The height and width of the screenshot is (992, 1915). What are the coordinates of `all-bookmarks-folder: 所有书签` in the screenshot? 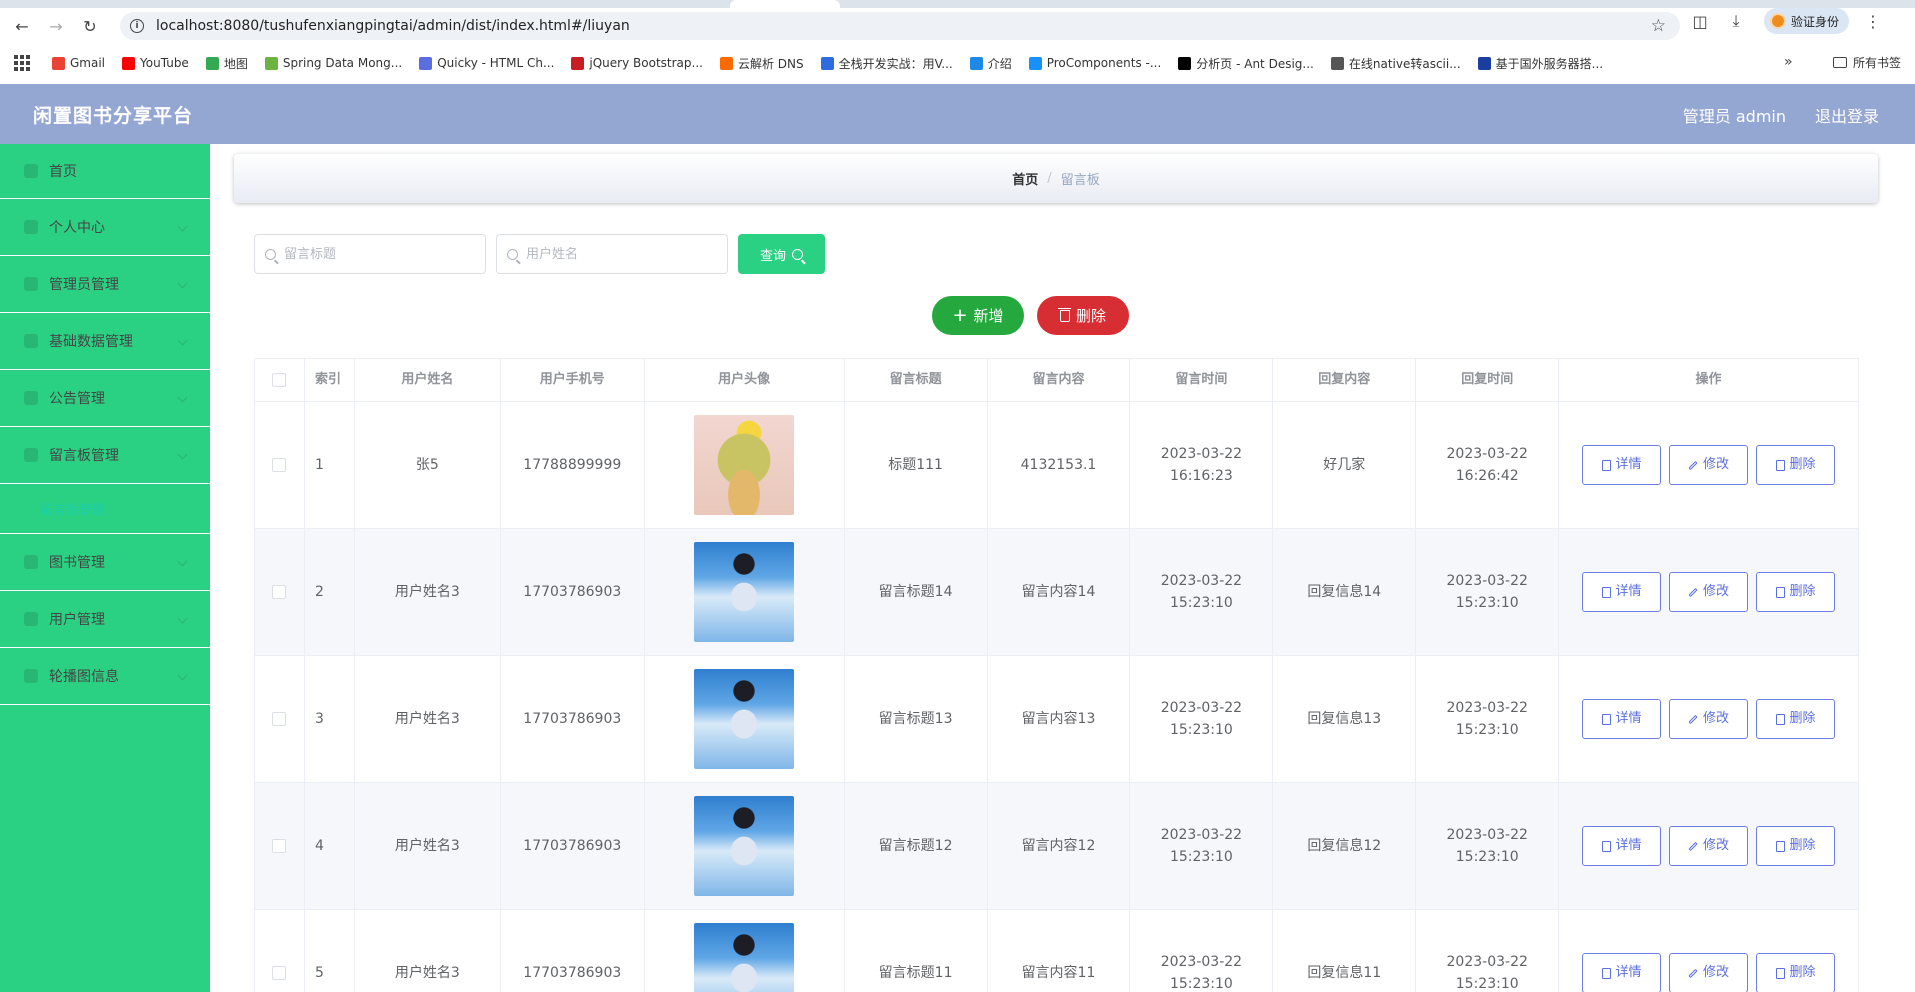 It's located at (1867, 62).